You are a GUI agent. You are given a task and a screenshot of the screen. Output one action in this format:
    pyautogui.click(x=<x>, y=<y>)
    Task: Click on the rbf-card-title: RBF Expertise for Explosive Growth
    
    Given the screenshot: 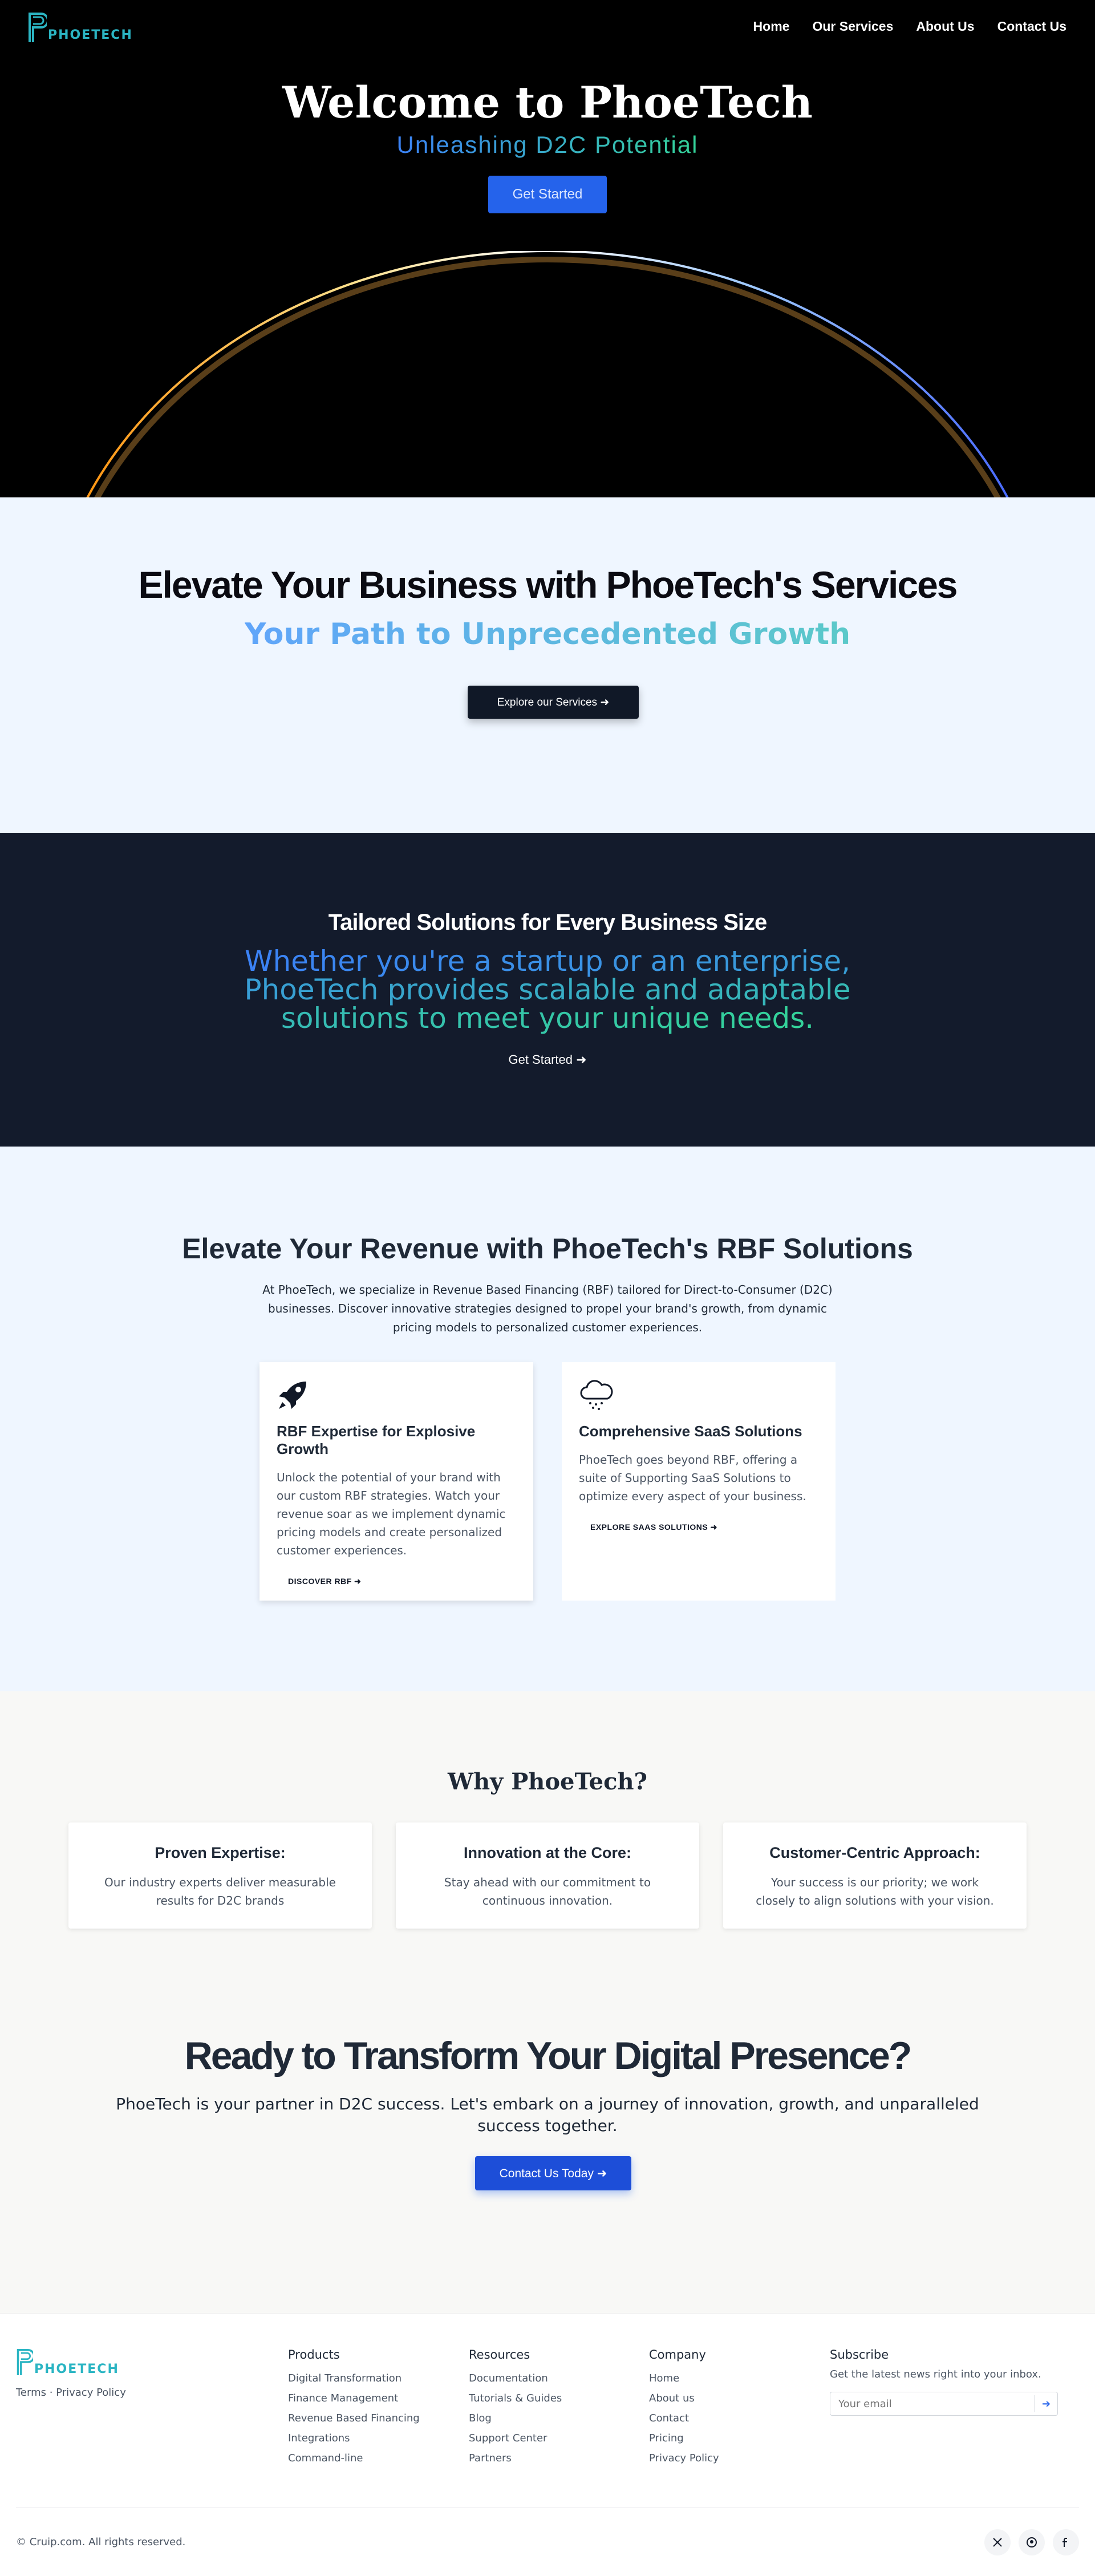 What is the action you would take?
    pyautogui.click(x=376, y=1440)
    